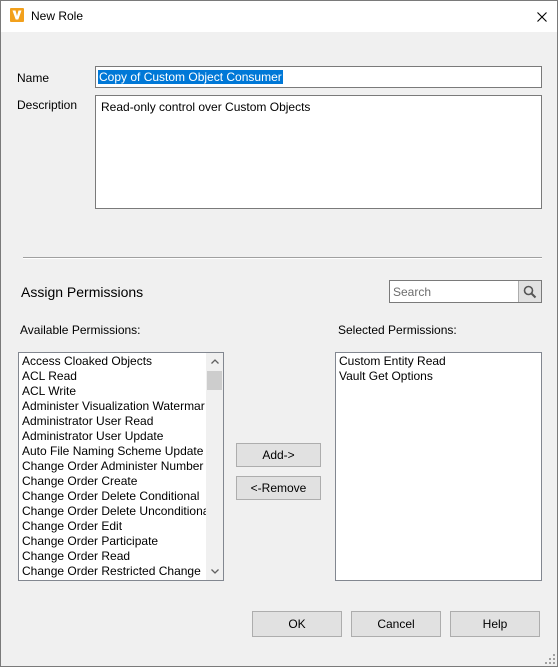 Image resolution: width=558 pixels, height=667 pixels. Describe the element at coordinates (121, 571) in the screenshot. I see `list-item: Change Order Restricted Change` at that location.